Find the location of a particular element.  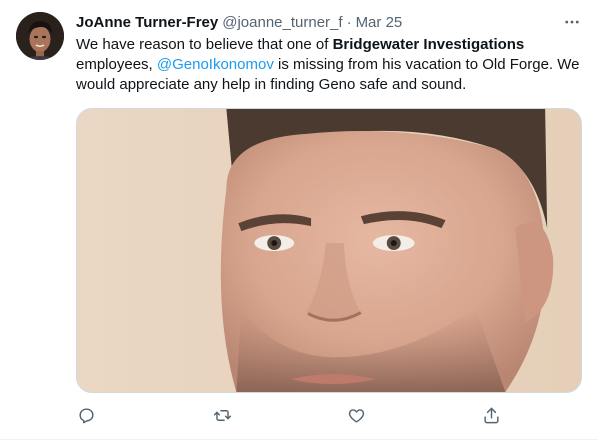

mention-link: @GenoIkonomov is located at coordinates (215, 64).